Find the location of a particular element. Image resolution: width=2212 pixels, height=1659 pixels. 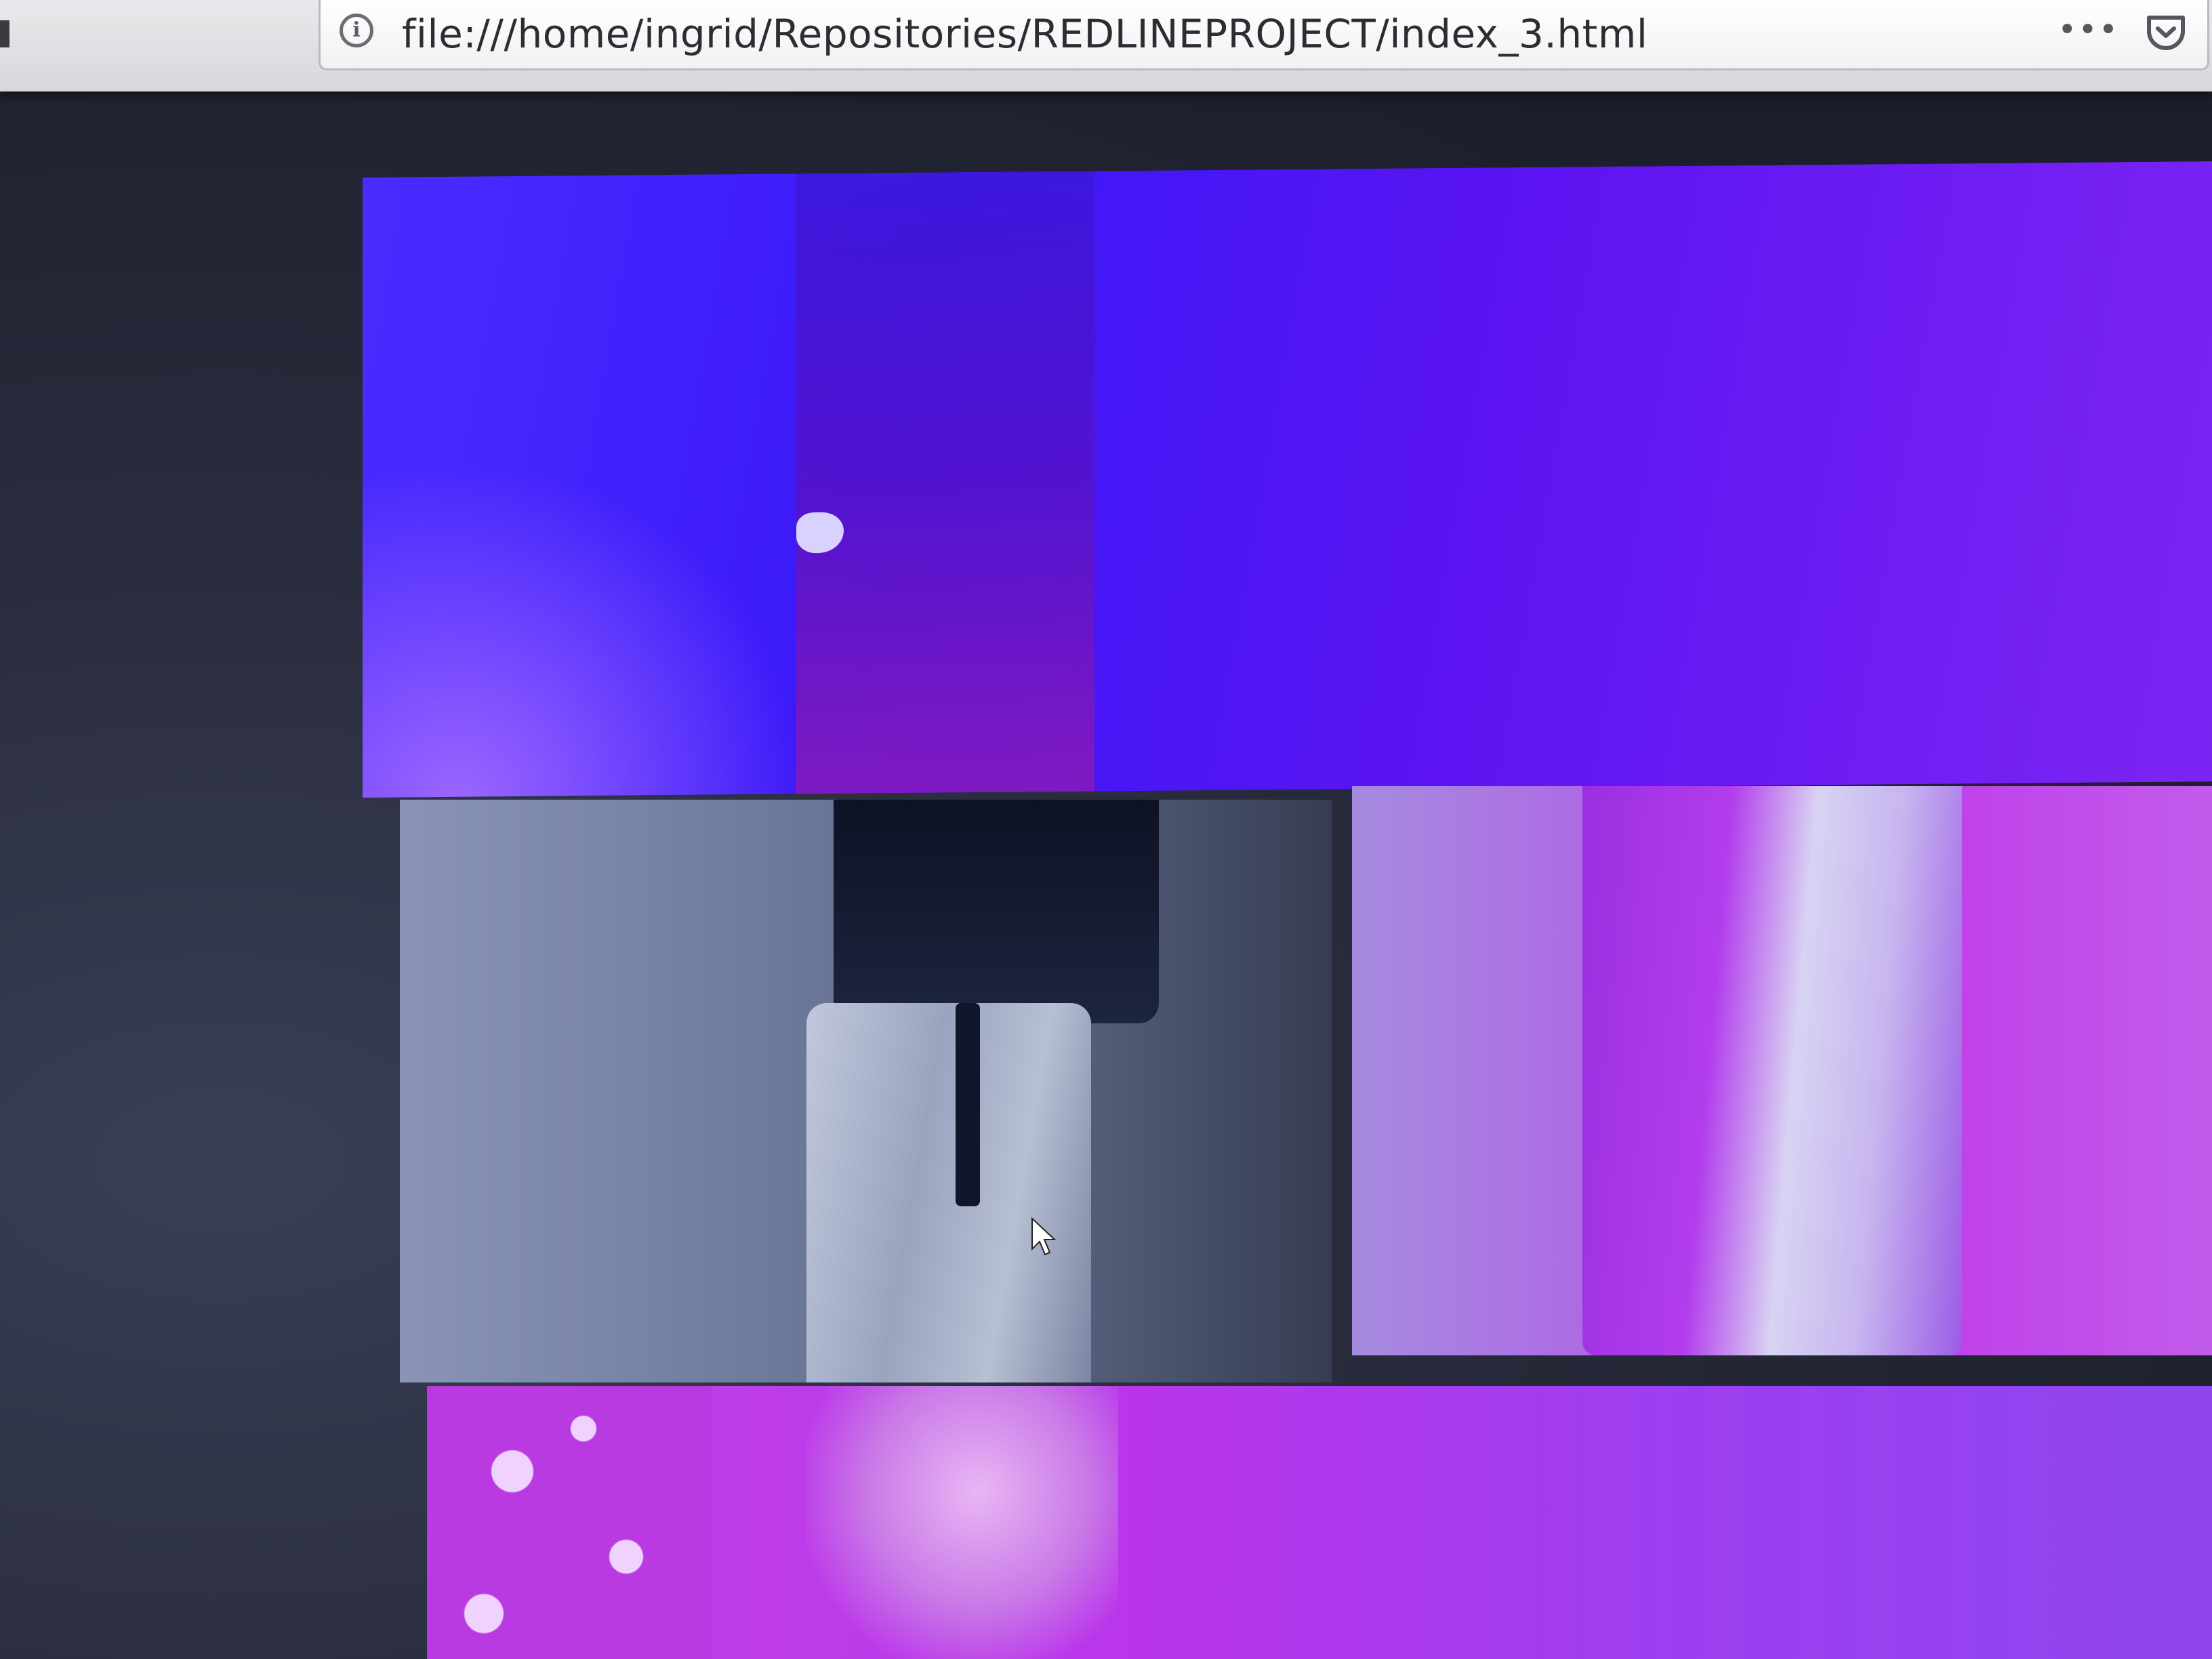

more-actions-icon: ••• is located at coordinates (2088, 30).